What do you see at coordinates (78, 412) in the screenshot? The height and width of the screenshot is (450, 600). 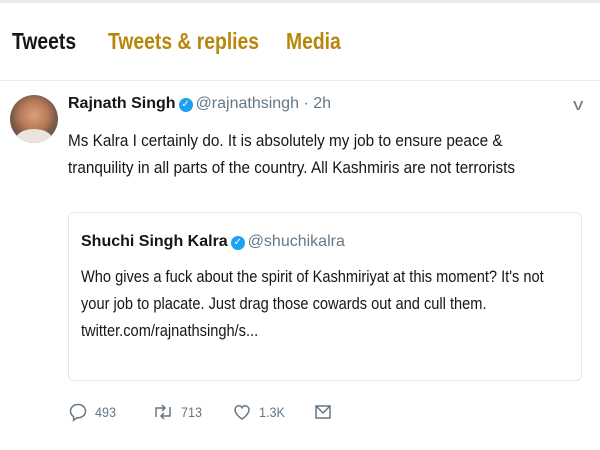 I see `reply-icon` at bounding box center [78, 412].